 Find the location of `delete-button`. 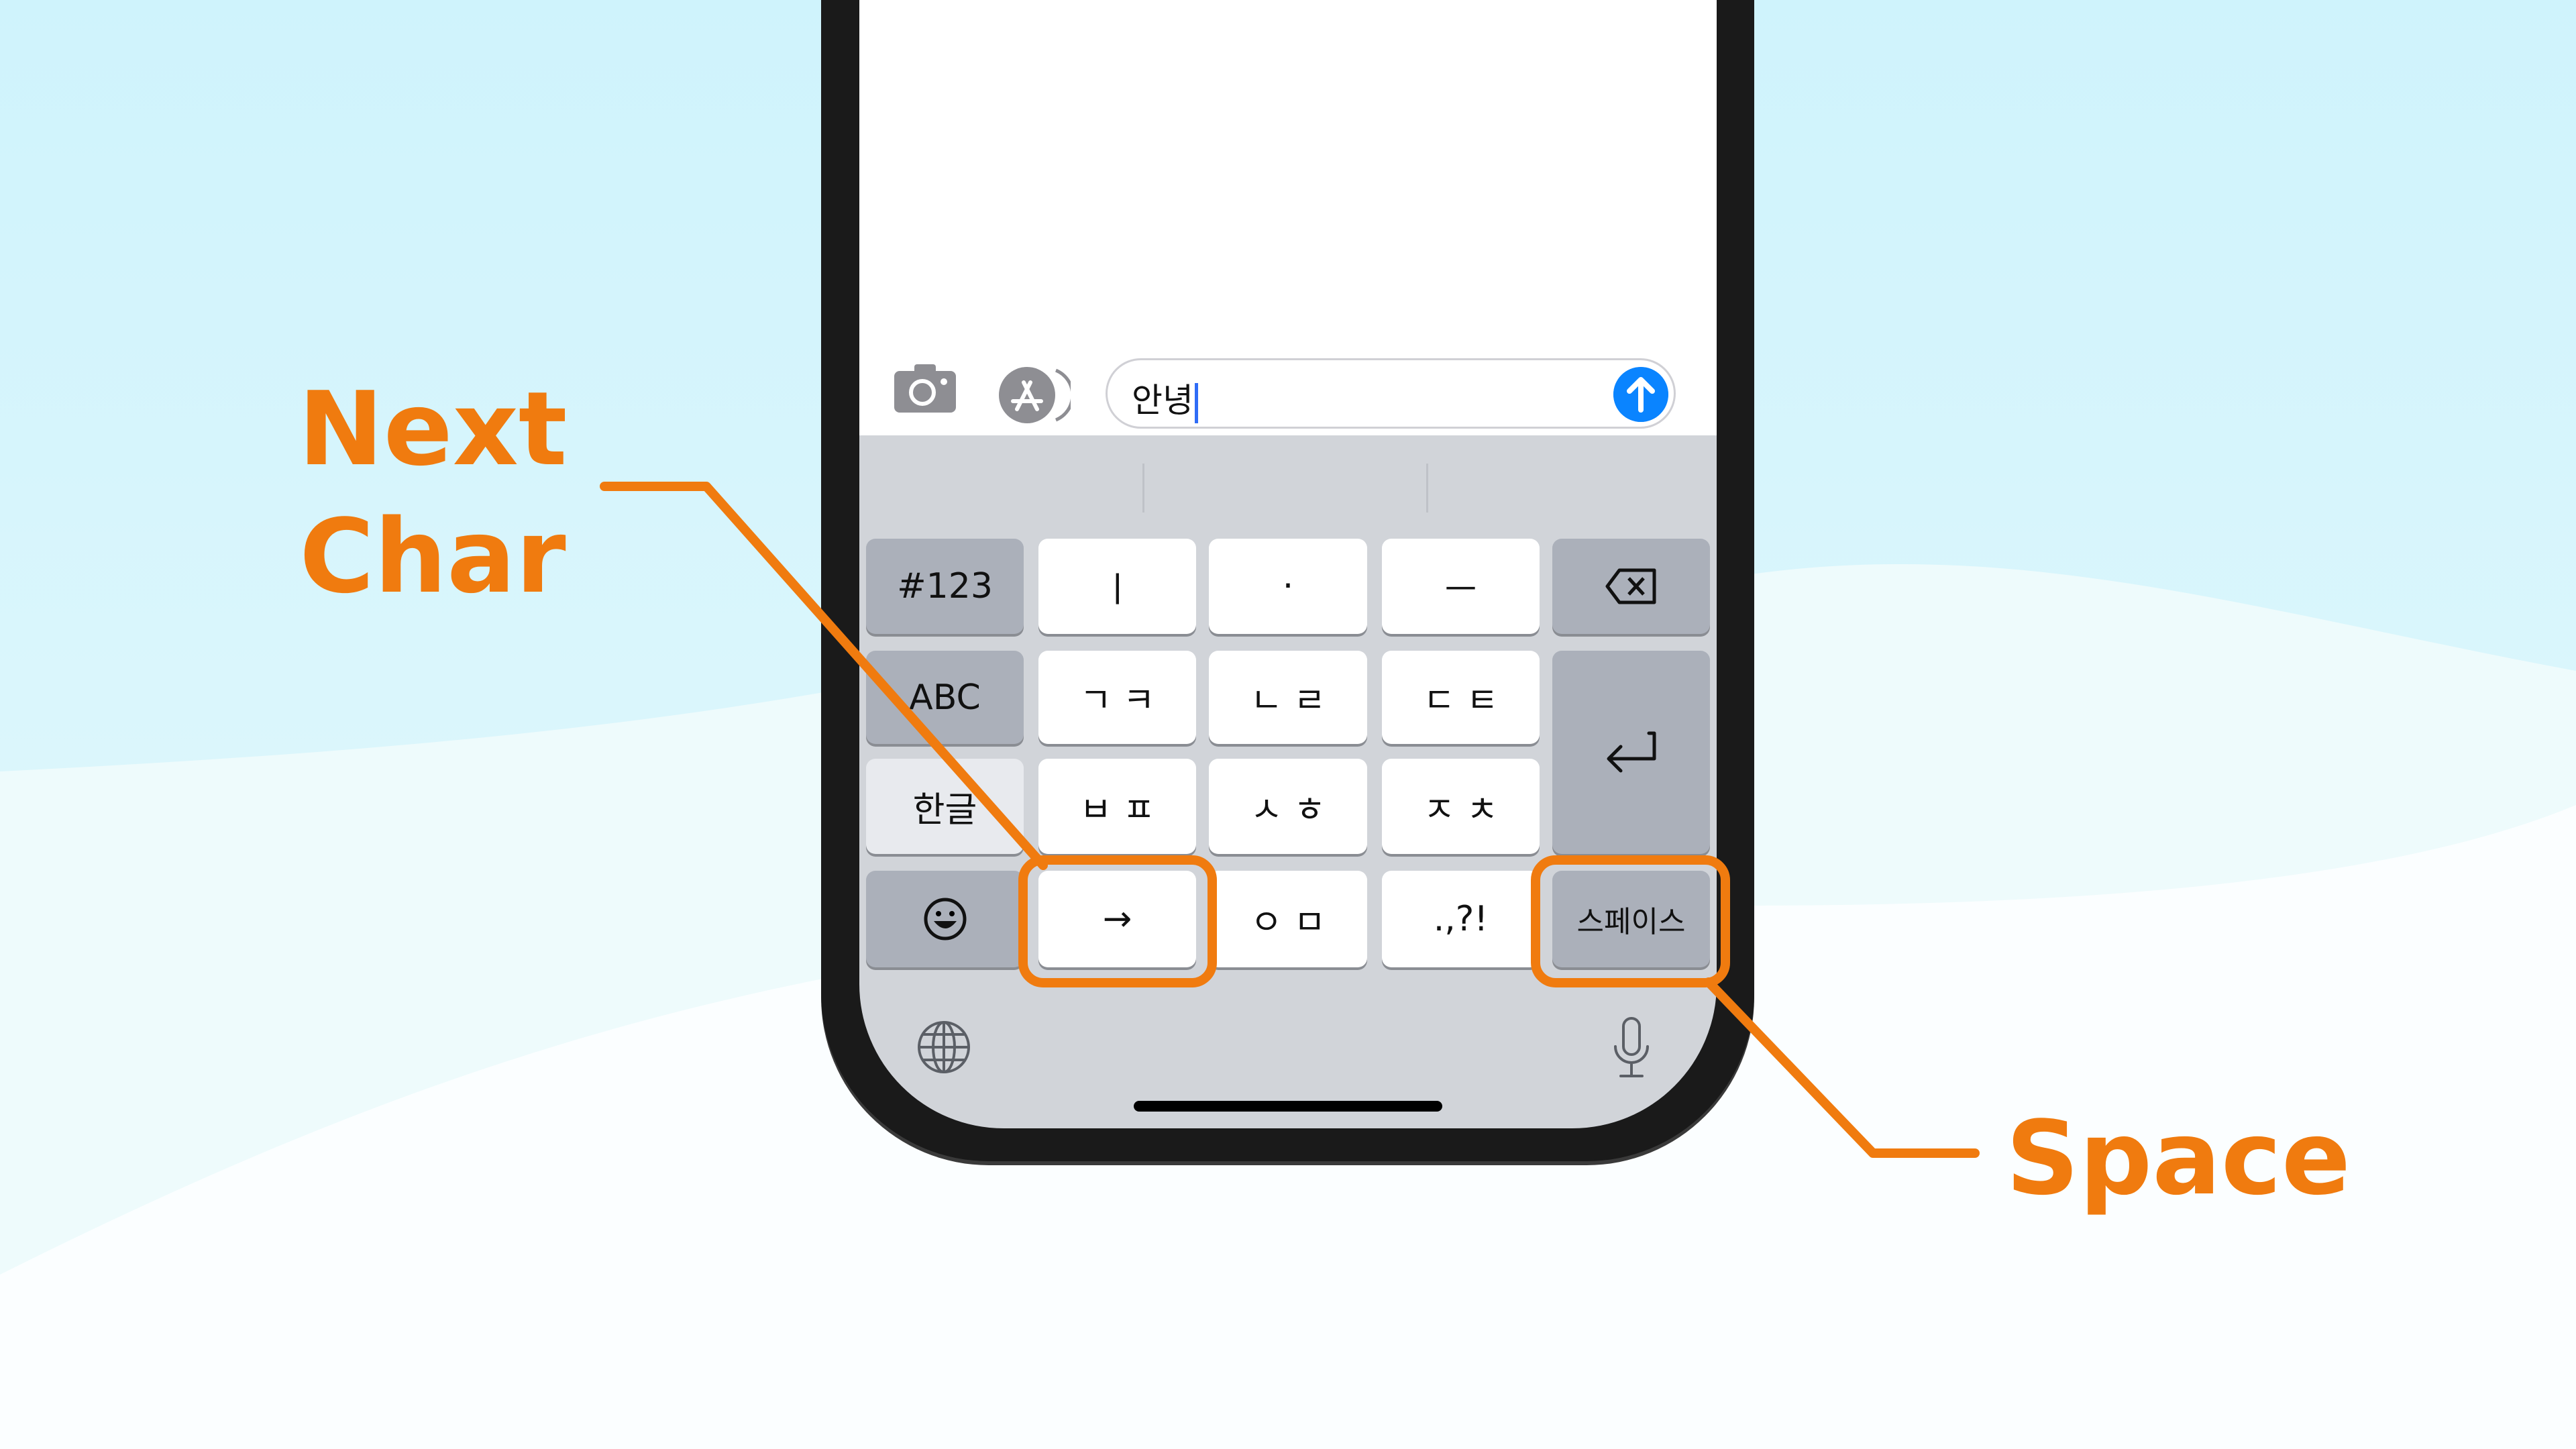

delete-button is located at coordinates (1631, 586).